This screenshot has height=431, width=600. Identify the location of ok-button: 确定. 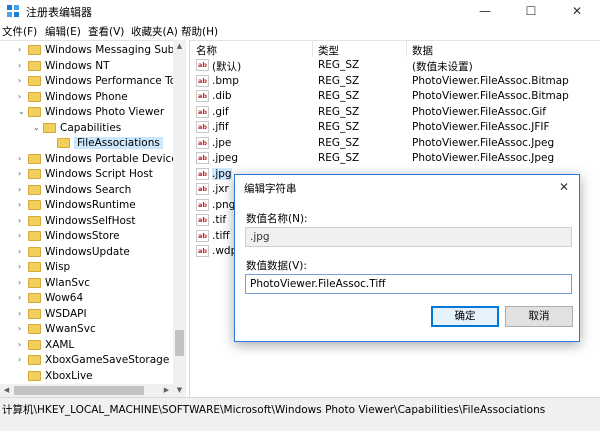
(465, 316).